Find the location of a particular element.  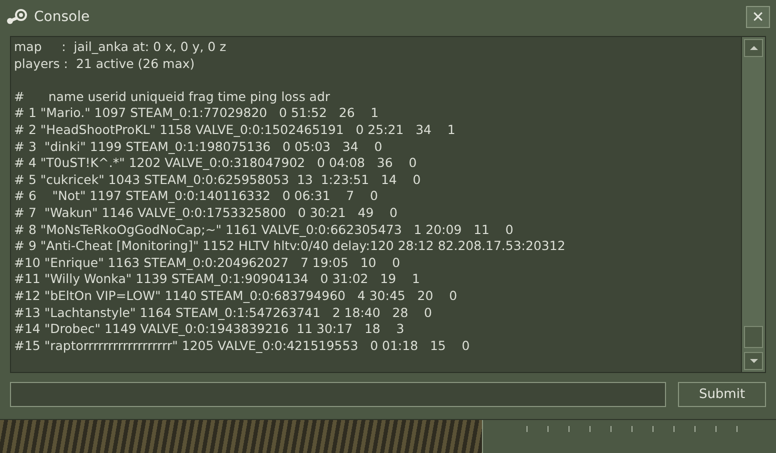

console-line: # 5 "cukricek" 1043 STEAM_0:0:625958053 13 1:23:51 14 0 is located at coordinates (217, 180).